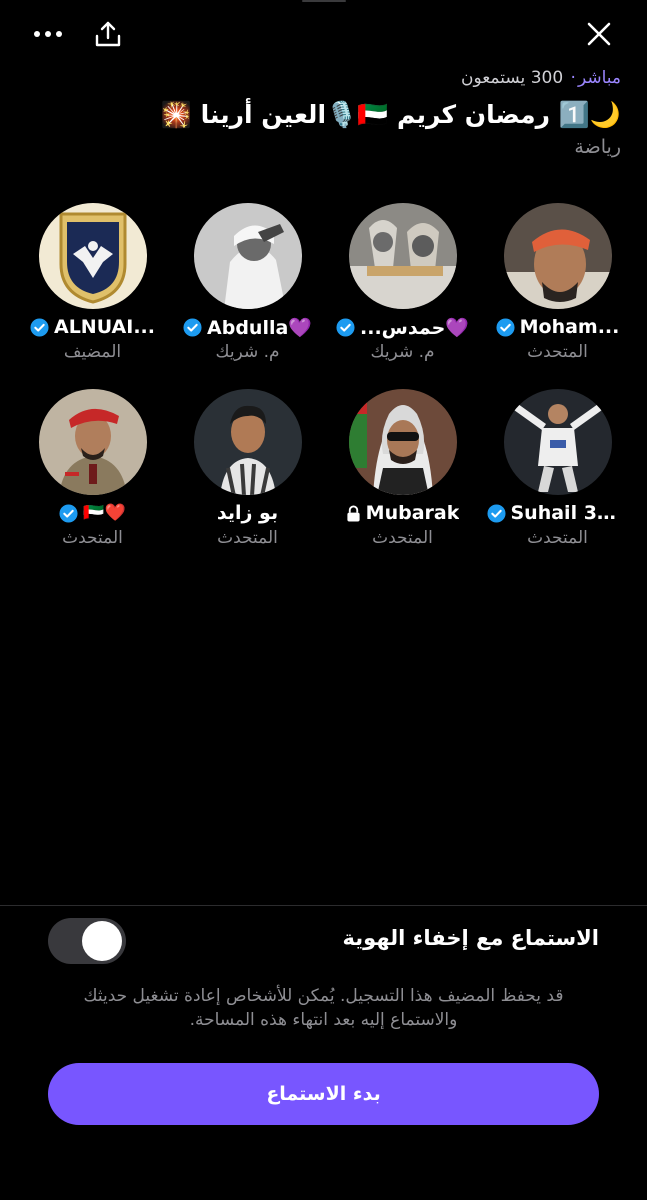 The width and height of the screenshot is (647, 1200). I want to click on divider, so click(323, 905).